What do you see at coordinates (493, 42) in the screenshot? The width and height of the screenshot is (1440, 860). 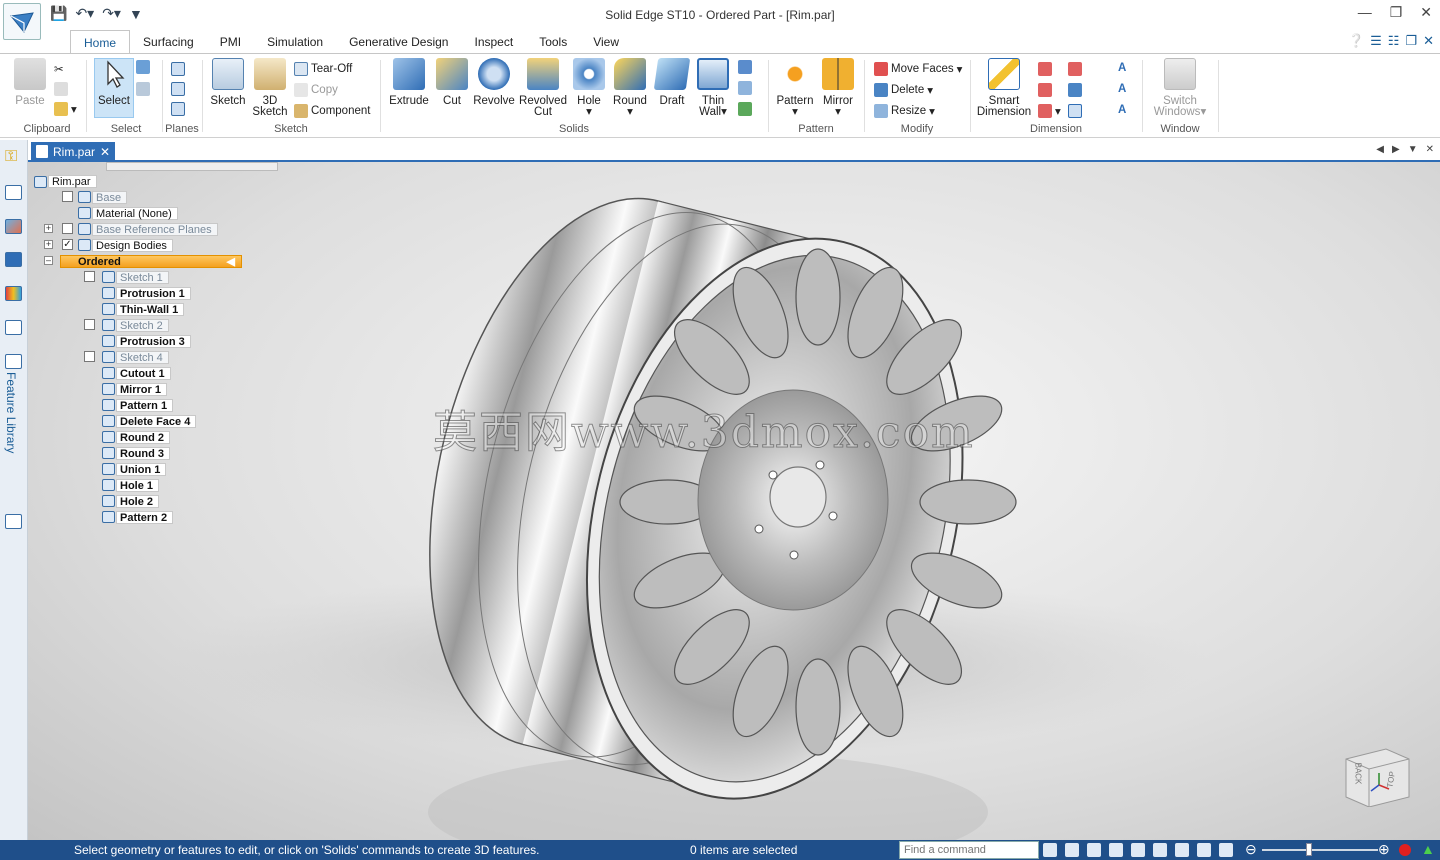 I see `tab-inspect: Inspect` at bounding box center [493, 42].